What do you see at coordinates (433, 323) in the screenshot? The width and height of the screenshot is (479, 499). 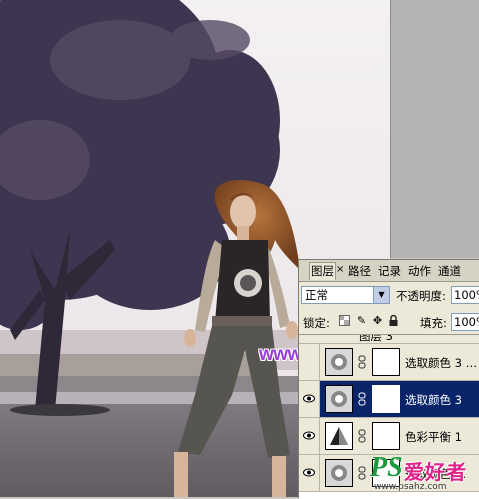 I see `fill-label: 填充:` at bounding box center [433, 323].